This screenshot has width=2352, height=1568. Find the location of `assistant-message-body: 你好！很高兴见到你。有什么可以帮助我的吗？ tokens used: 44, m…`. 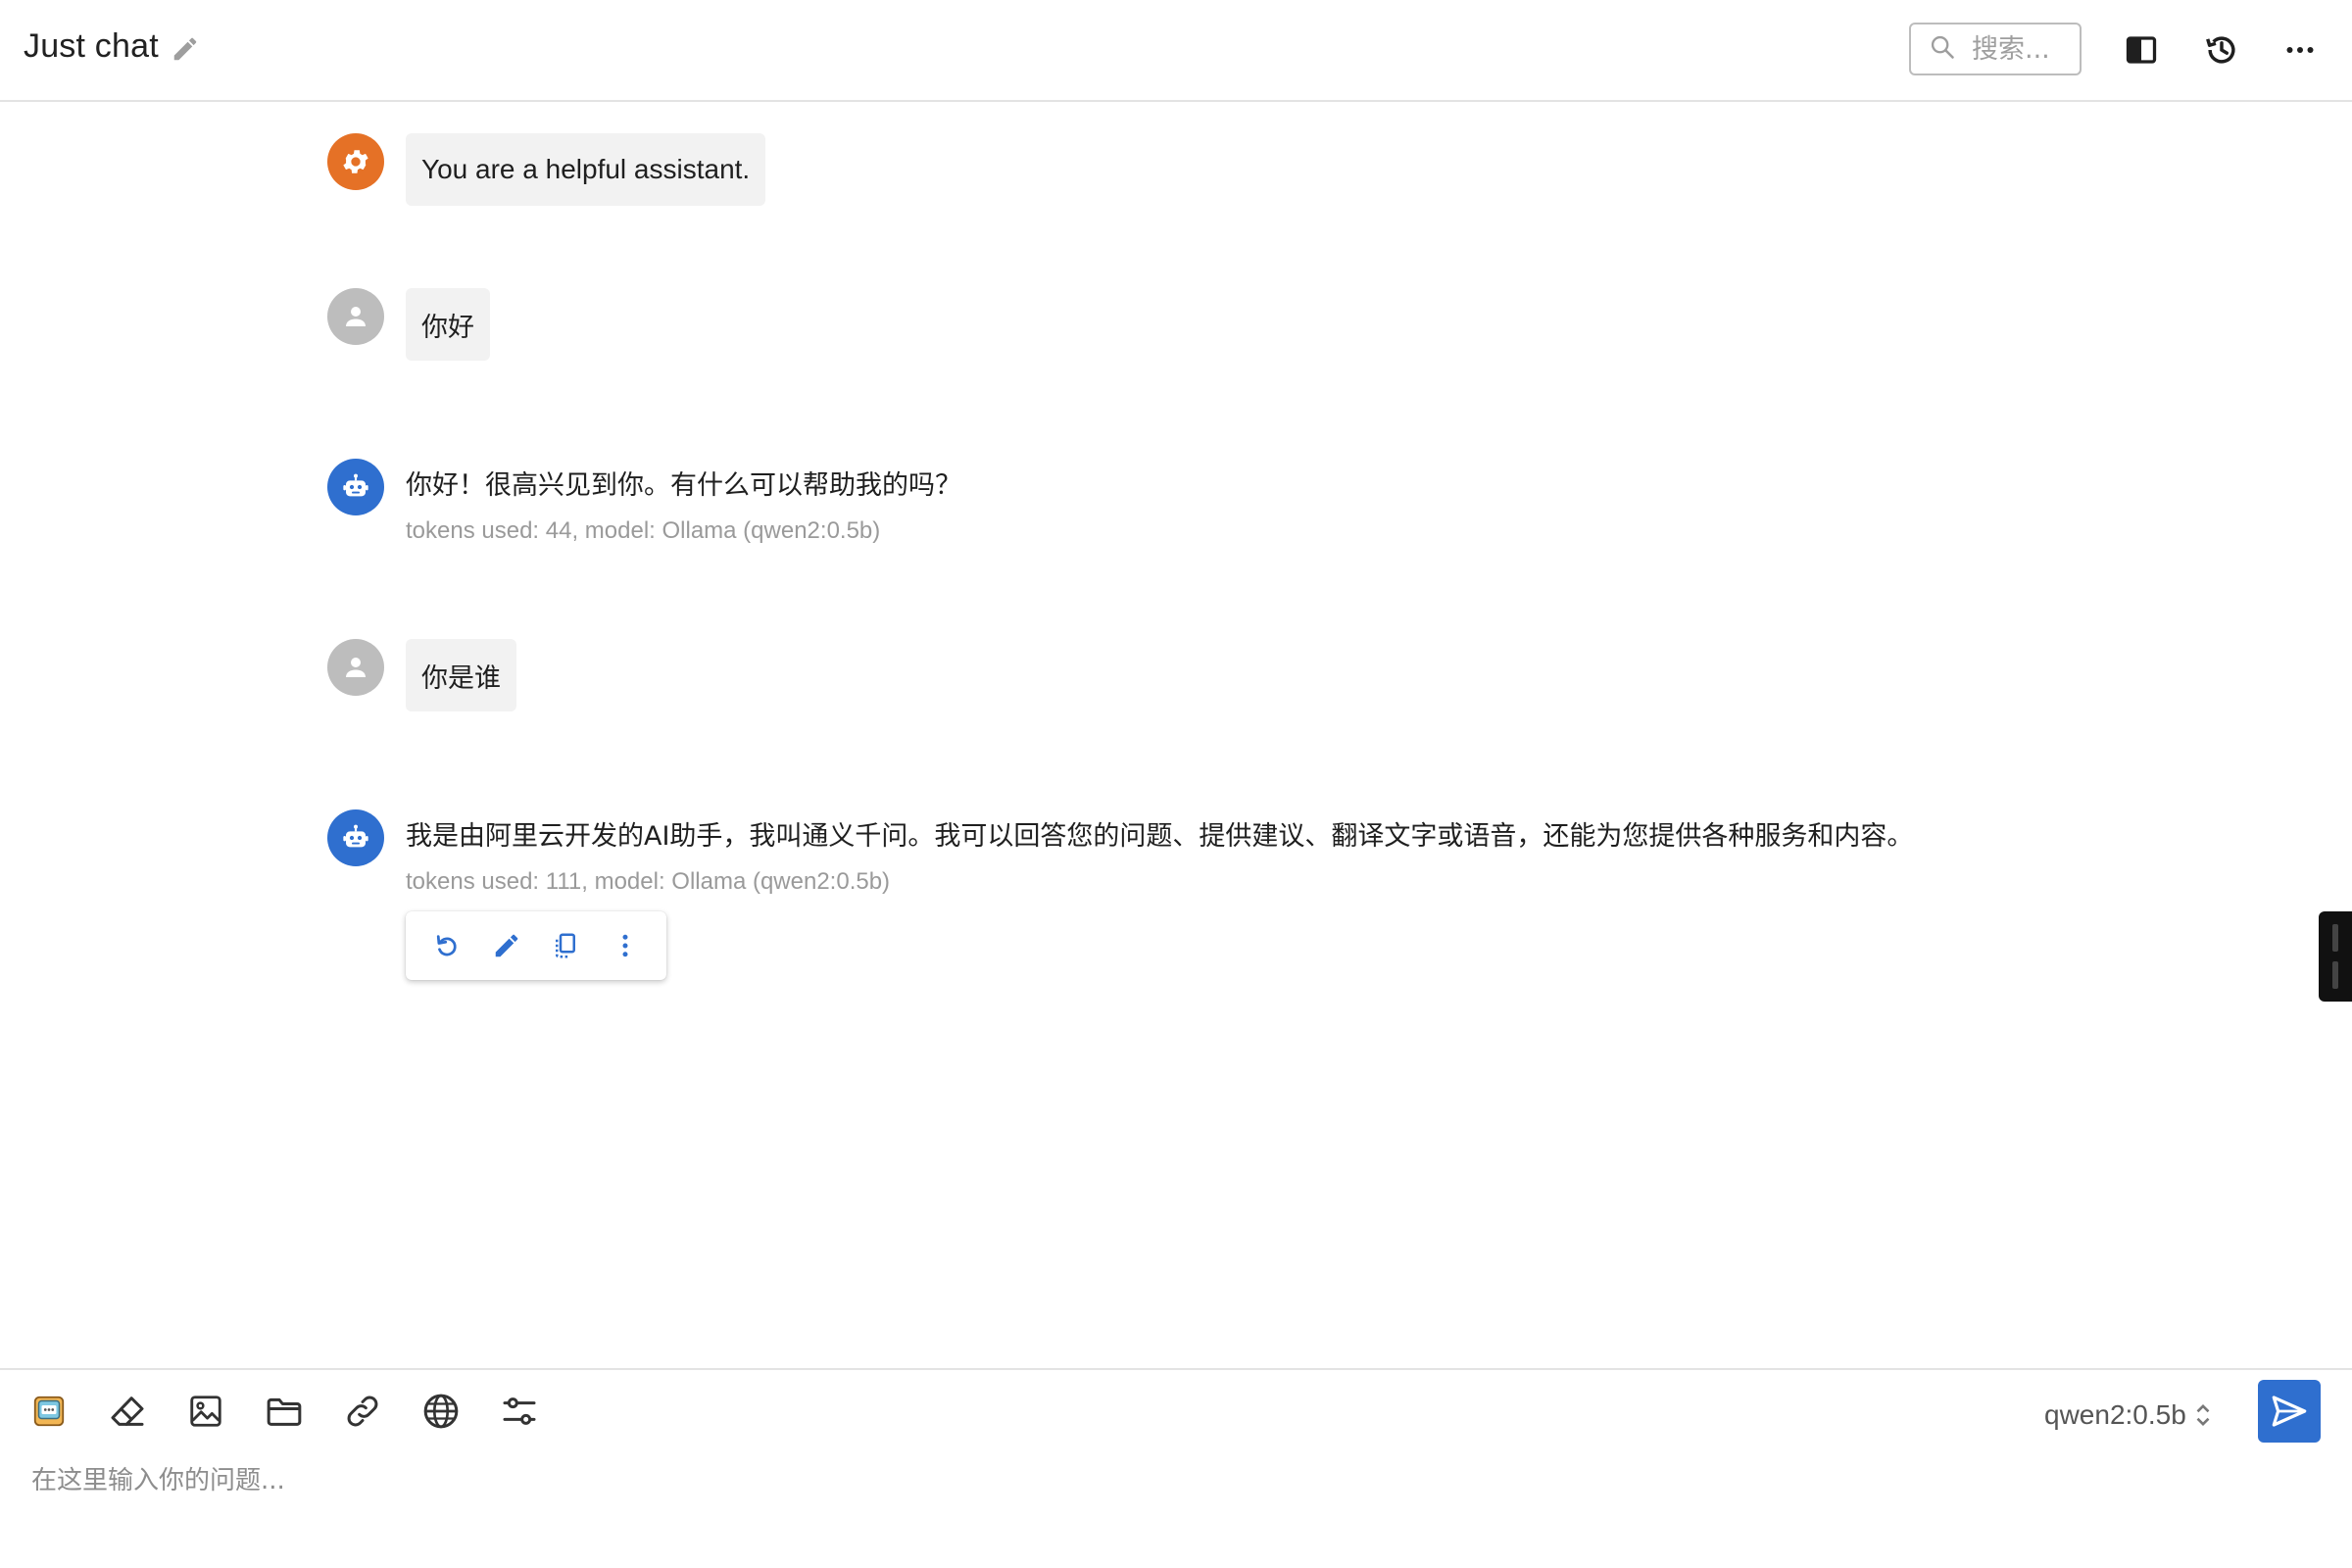

assistant-message-body: 你好！很高兴见到你。有什么可以帮助我的吗？ tokens used: 44, m… is located at coordinates (683, 502).